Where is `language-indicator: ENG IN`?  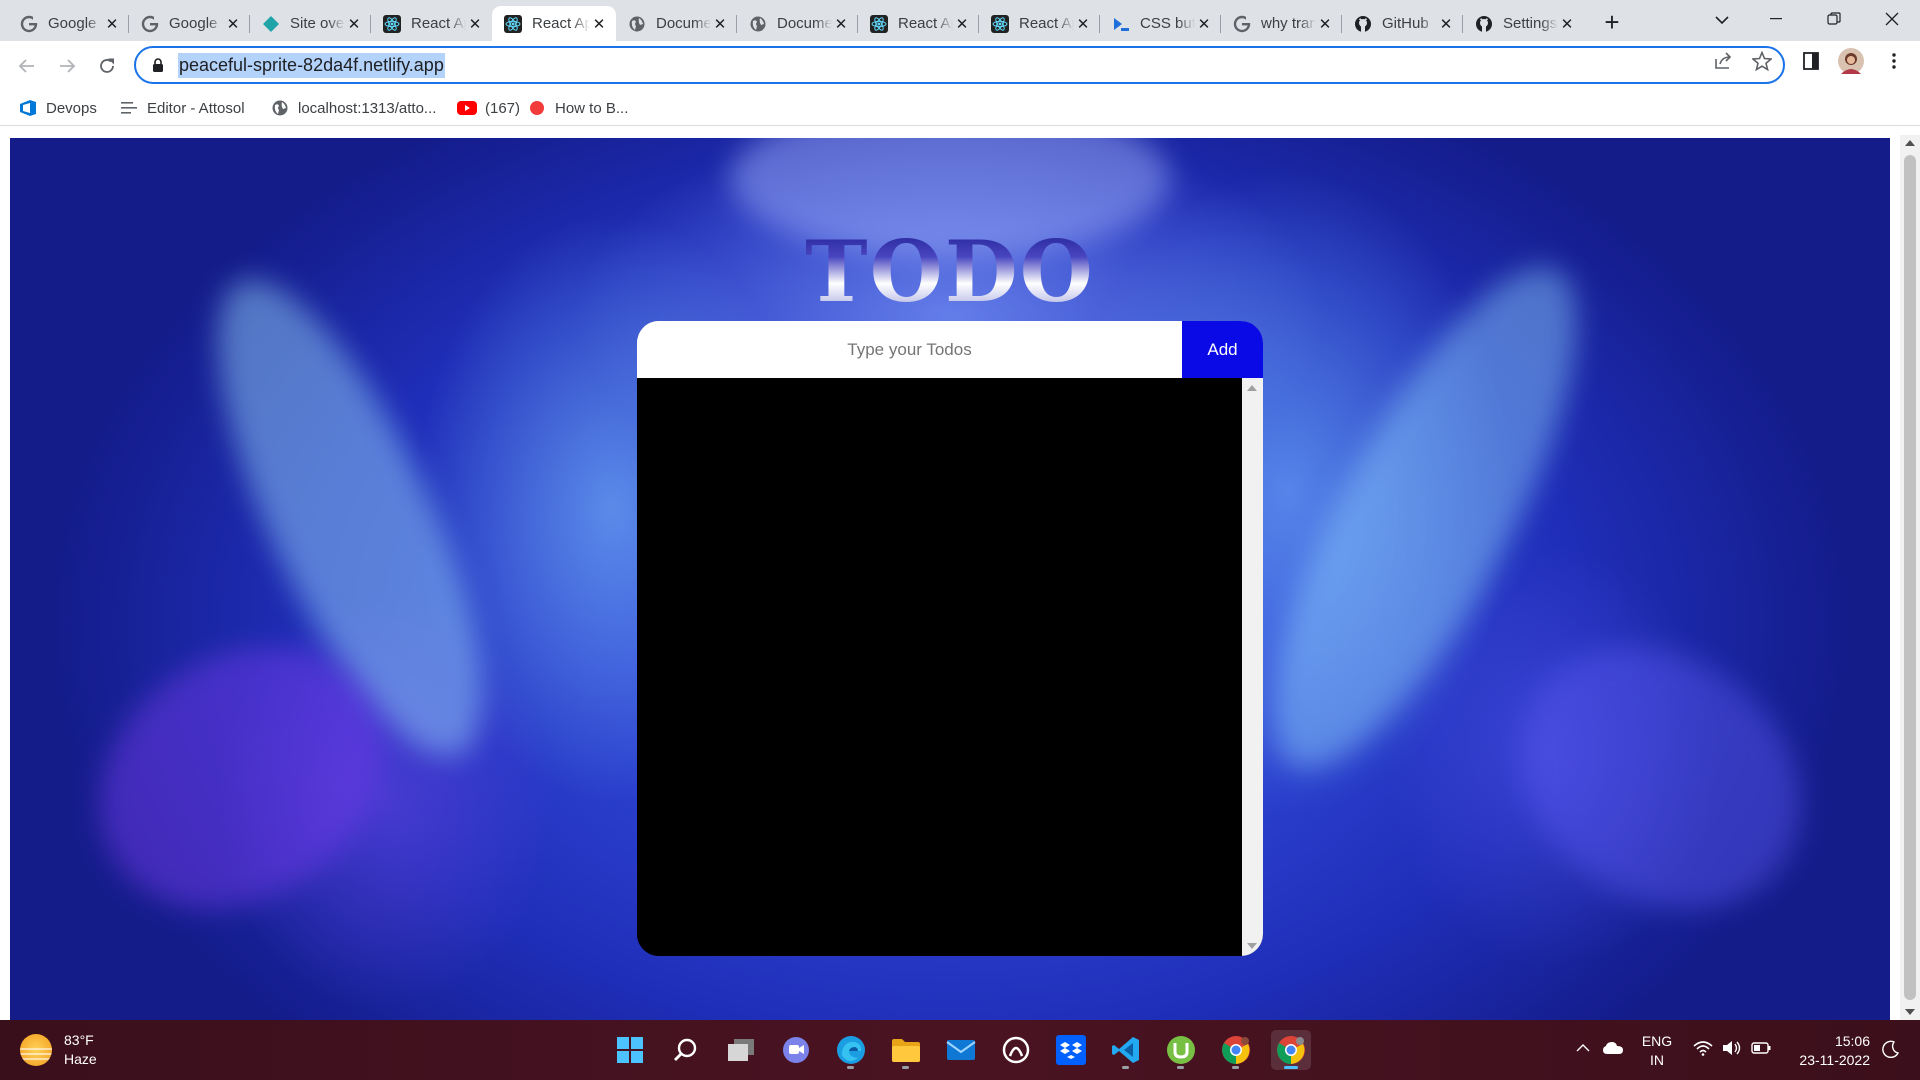
language-indicator: ENG IN is located at coordinates (1657, 1051).